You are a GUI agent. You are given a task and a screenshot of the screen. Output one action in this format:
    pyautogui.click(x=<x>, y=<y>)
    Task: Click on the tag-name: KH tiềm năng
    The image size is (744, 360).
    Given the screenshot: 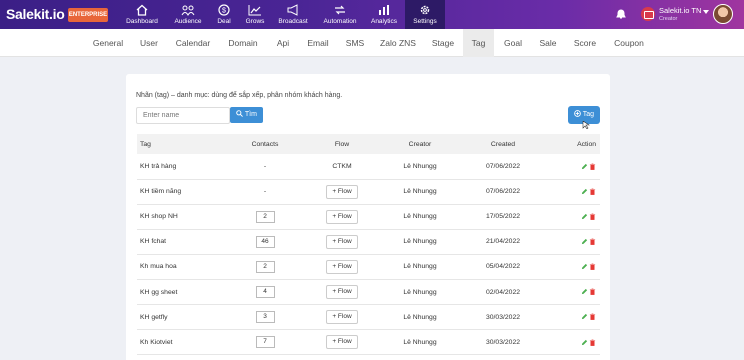 What is the action you would take?
    pyautogui.click(x=177, y=192)
    